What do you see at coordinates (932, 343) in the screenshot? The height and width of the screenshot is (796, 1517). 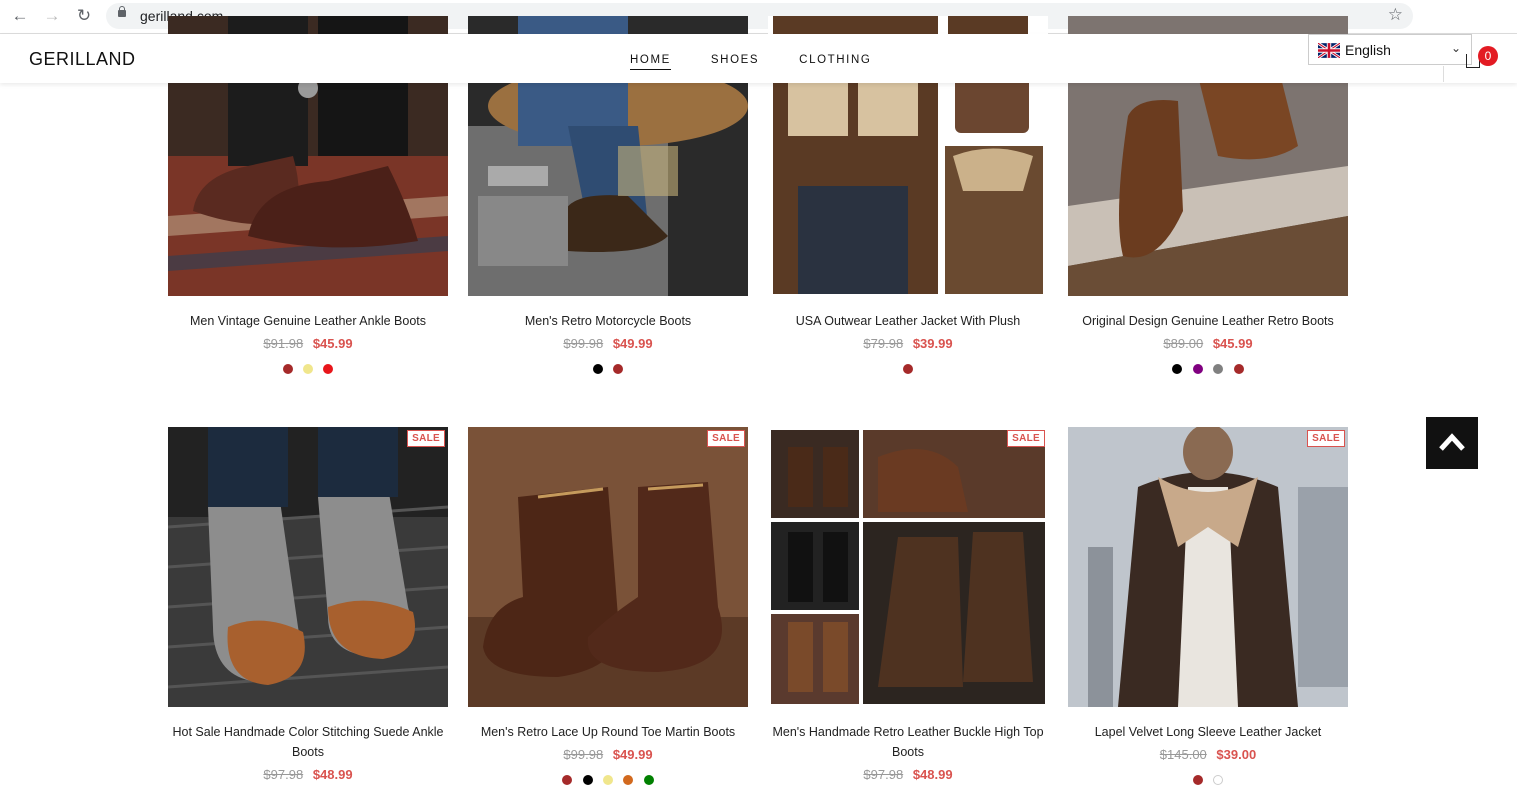 I see `sale-price: $39.99` at bounding box center [932, 343].